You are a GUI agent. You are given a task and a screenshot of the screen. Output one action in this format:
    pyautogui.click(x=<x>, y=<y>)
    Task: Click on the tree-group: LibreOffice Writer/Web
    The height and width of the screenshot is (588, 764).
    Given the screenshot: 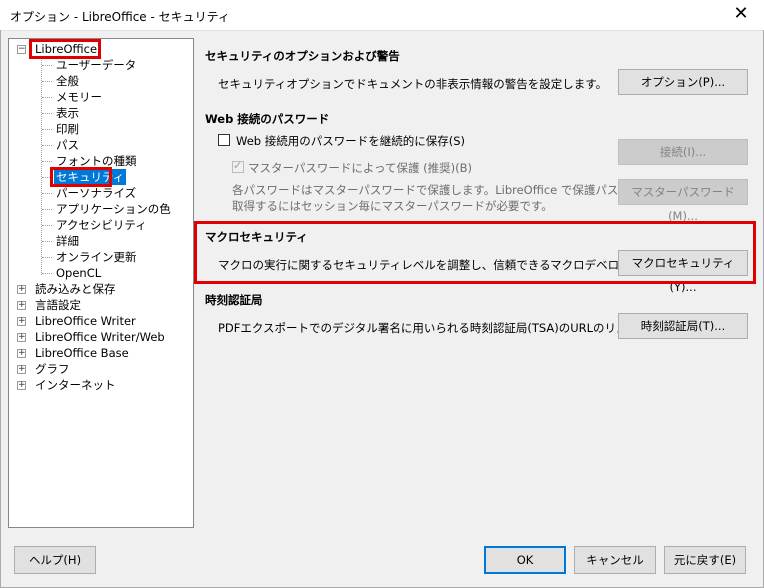 What is the action you would take?
    pyautogui.click(x=100, y=337)
    